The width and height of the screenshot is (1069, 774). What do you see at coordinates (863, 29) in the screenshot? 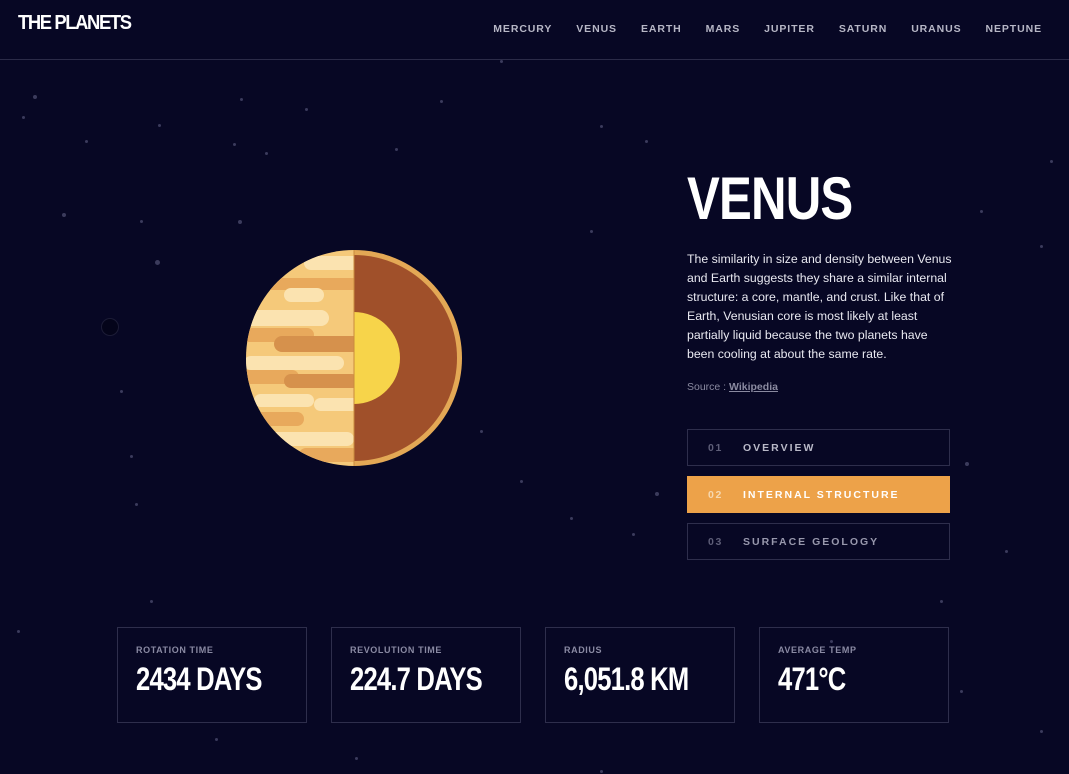
I see `nav-item-saturn: SATURN` at bounding box center [863, 29].